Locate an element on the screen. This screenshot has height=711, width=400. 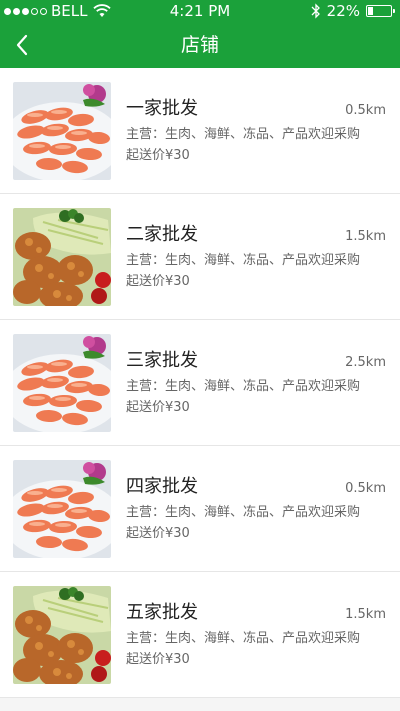
shop-name: 二家批发 is located at coordinates (162, 234).